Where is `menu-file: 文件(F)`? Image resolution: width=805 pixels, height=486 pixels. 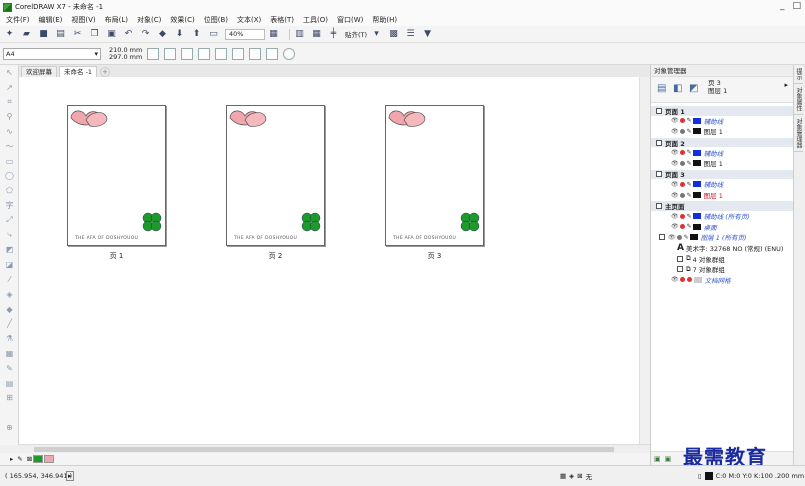
menu-file: 文件(F) is located at coordinates (18, 20).